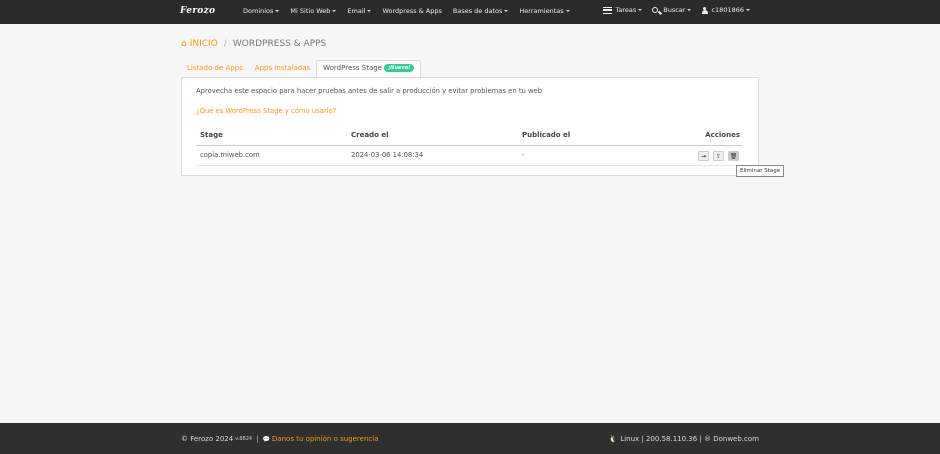 The width and height of the screenshot is (940, 454). I want to click on column-stage: Stage, so click(211, 135).